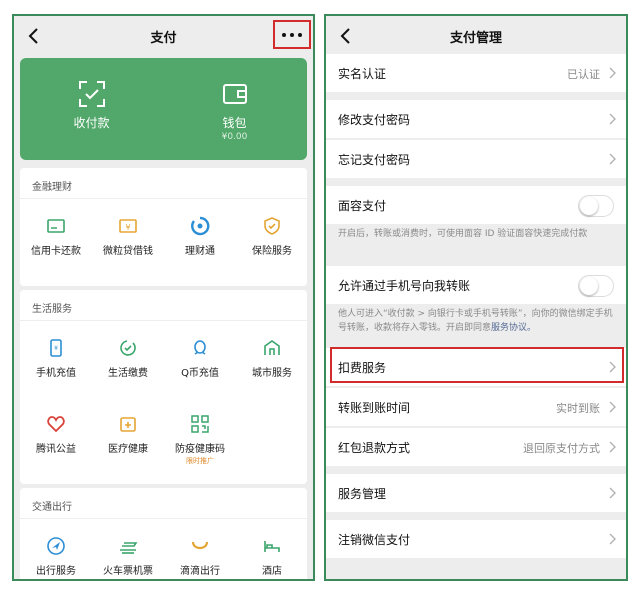 This screenshot has width=640, height=595. Describe the element at coordinates (200, 424) in the screenshot. I see `qr-code-icon` at that location.